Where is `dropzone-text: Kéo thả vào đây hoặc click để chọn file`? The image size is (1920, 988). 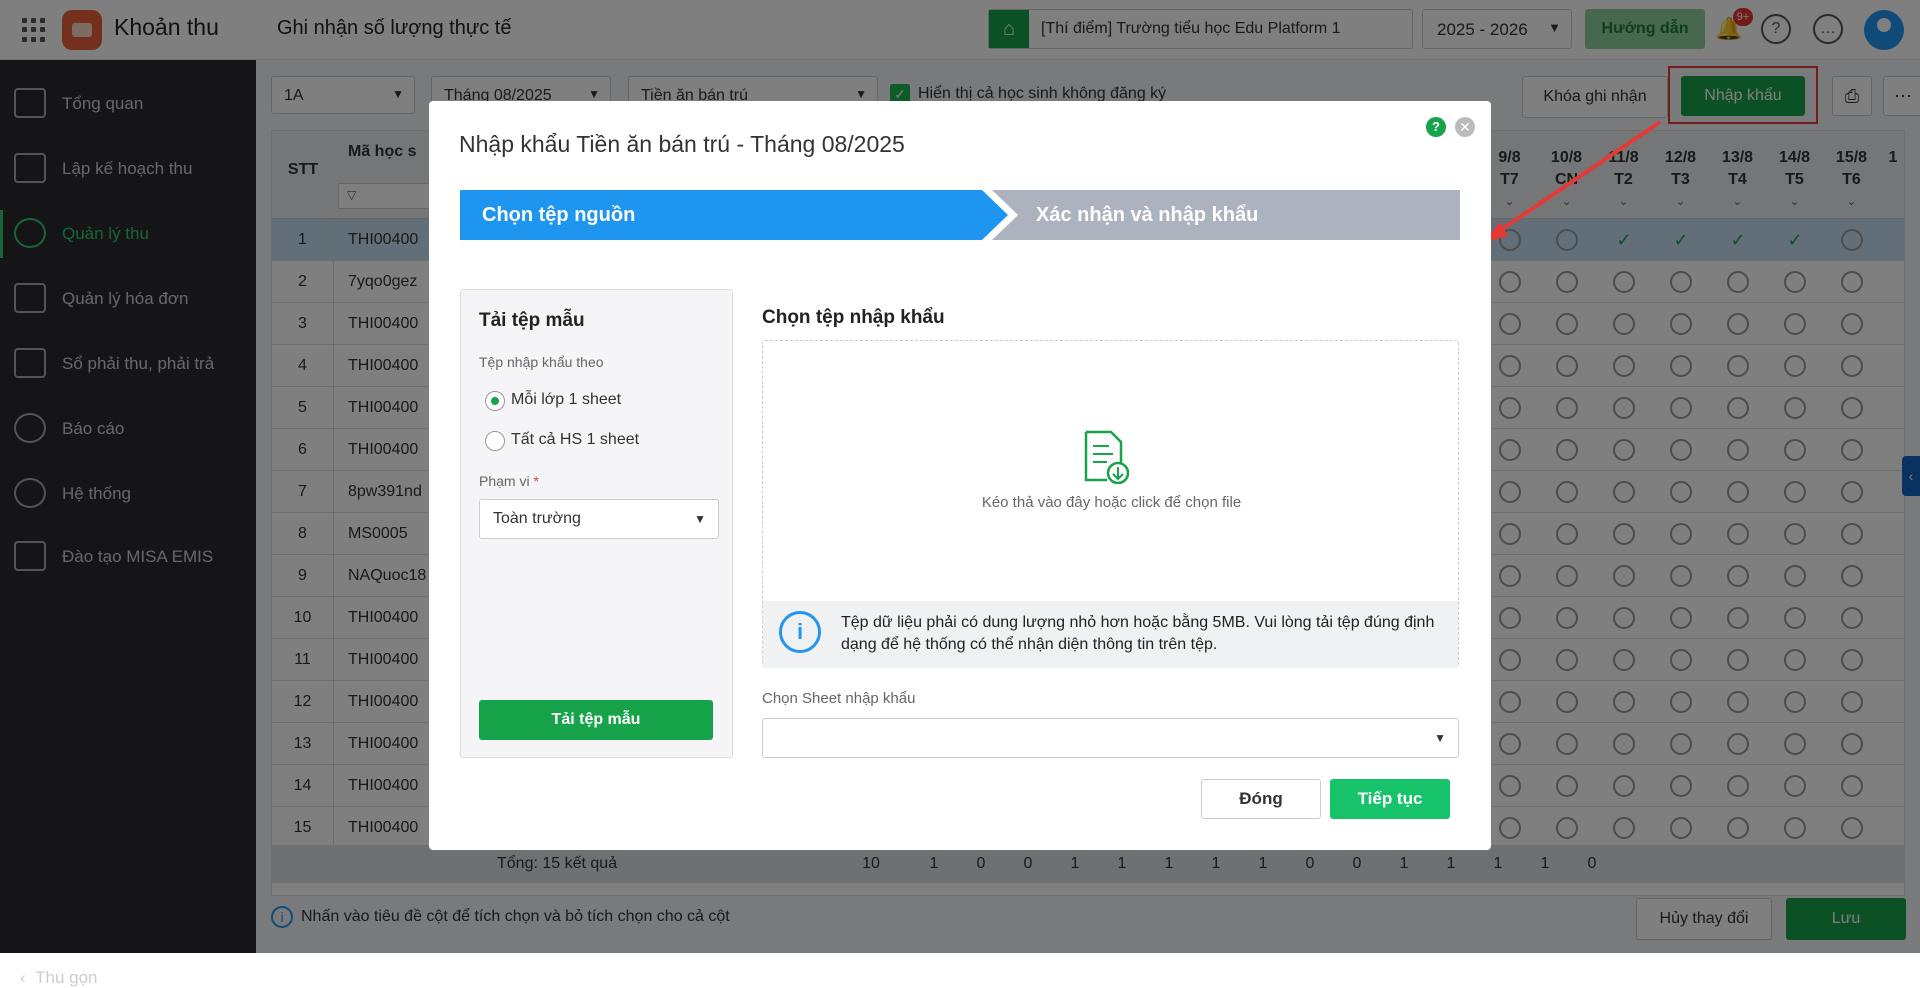
dropzone-text: Kéo thả vào đây hoặc click để chọn file is located at coordinates (1111, 502).